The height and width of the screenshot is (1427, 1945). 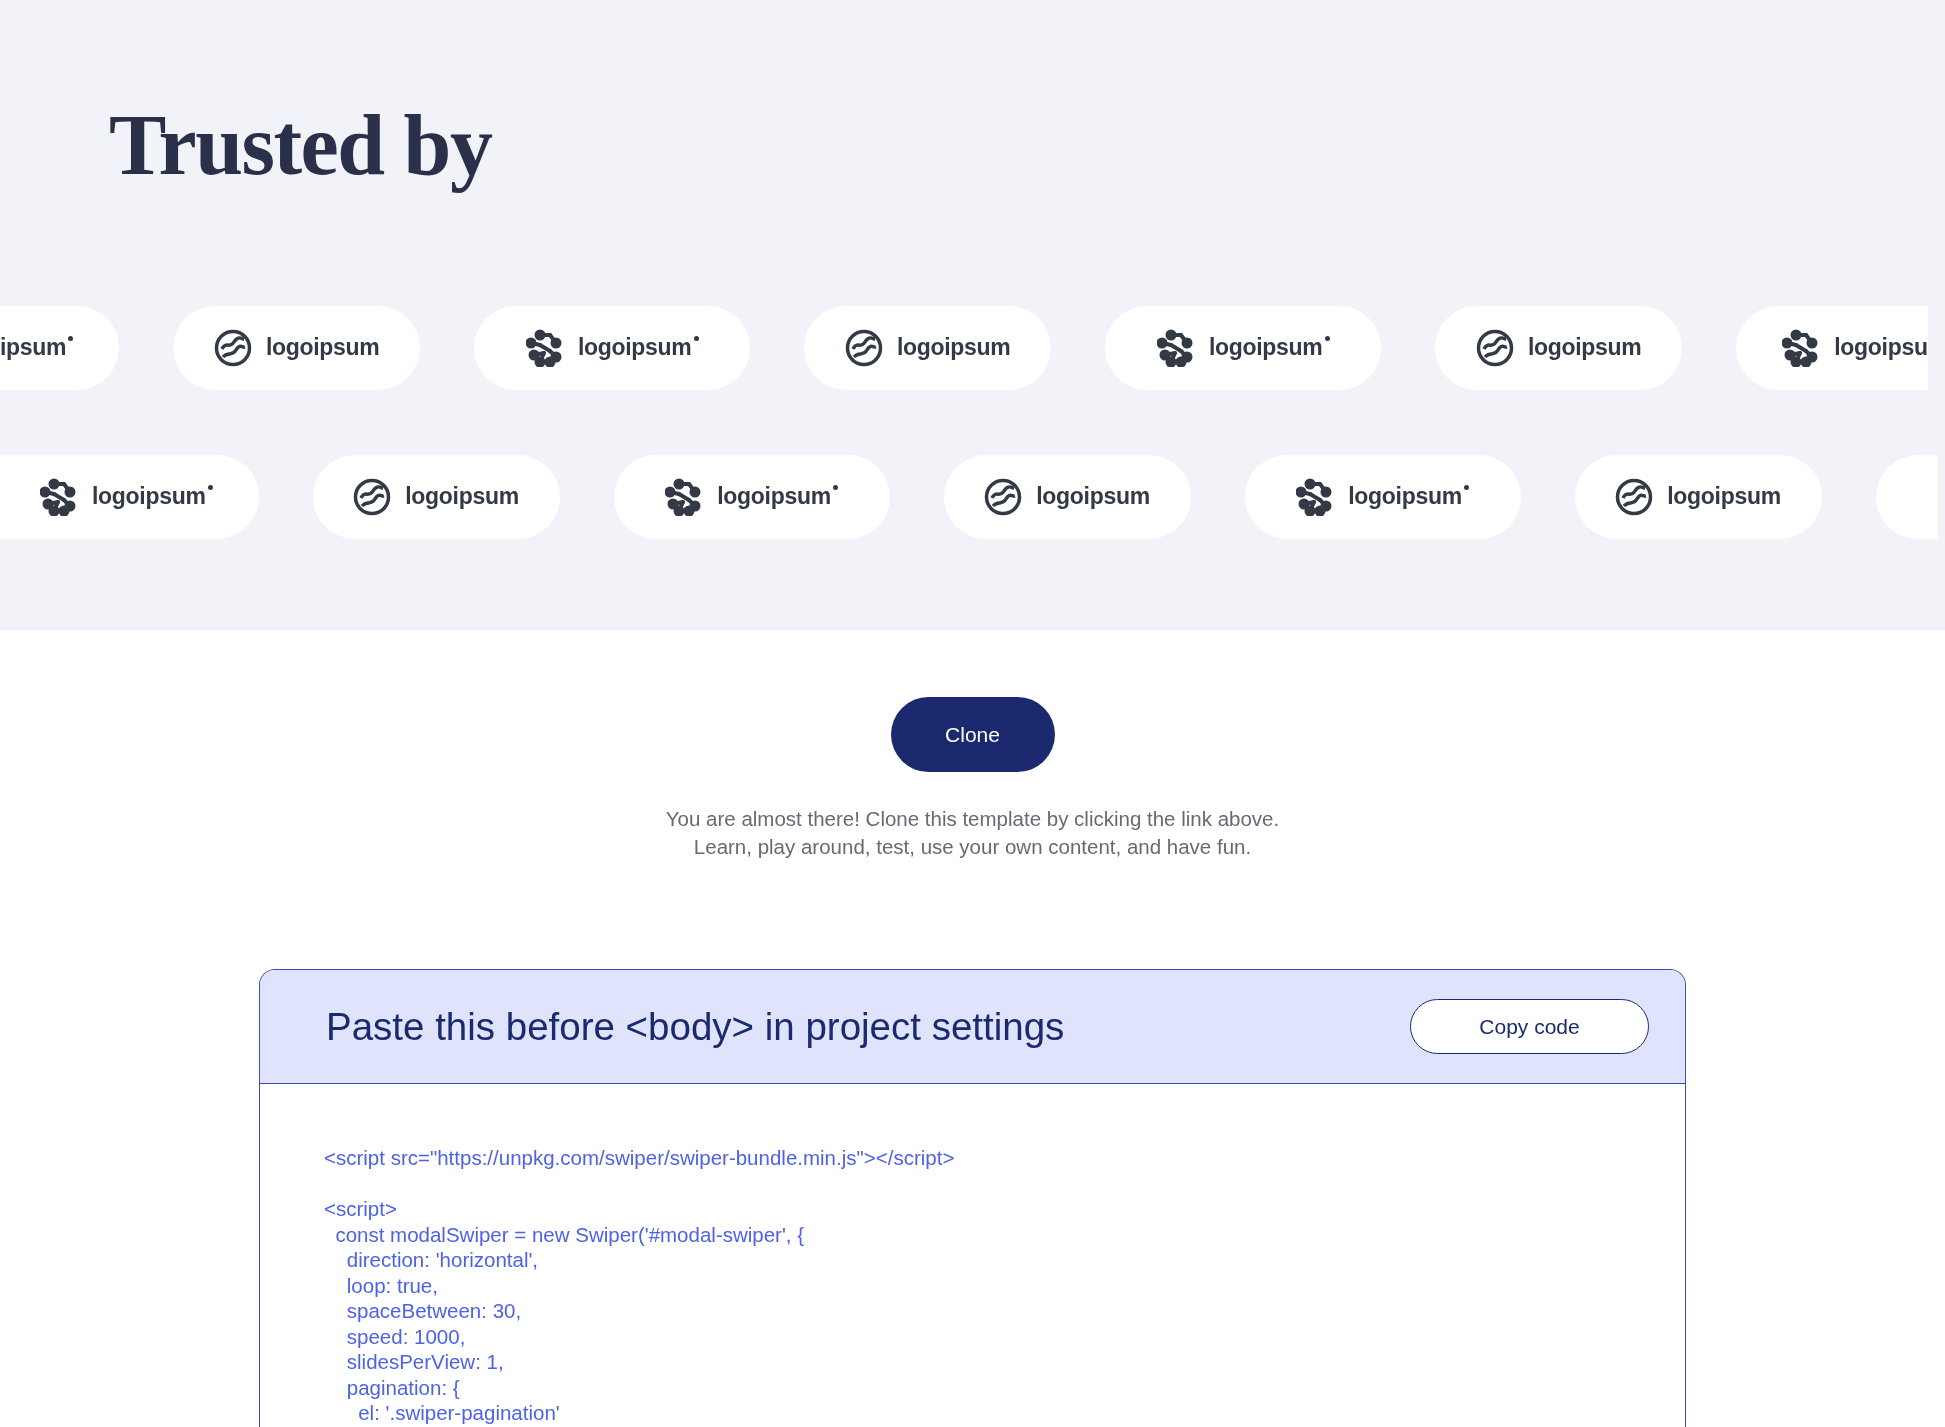 What do you see at coordinates (639, 1158) in the screenshot?
I see `code-line: <script src="https://unpkg.com/swiper/swiper-bundle.min.js"></script>` at bounding box center [639, 1158].